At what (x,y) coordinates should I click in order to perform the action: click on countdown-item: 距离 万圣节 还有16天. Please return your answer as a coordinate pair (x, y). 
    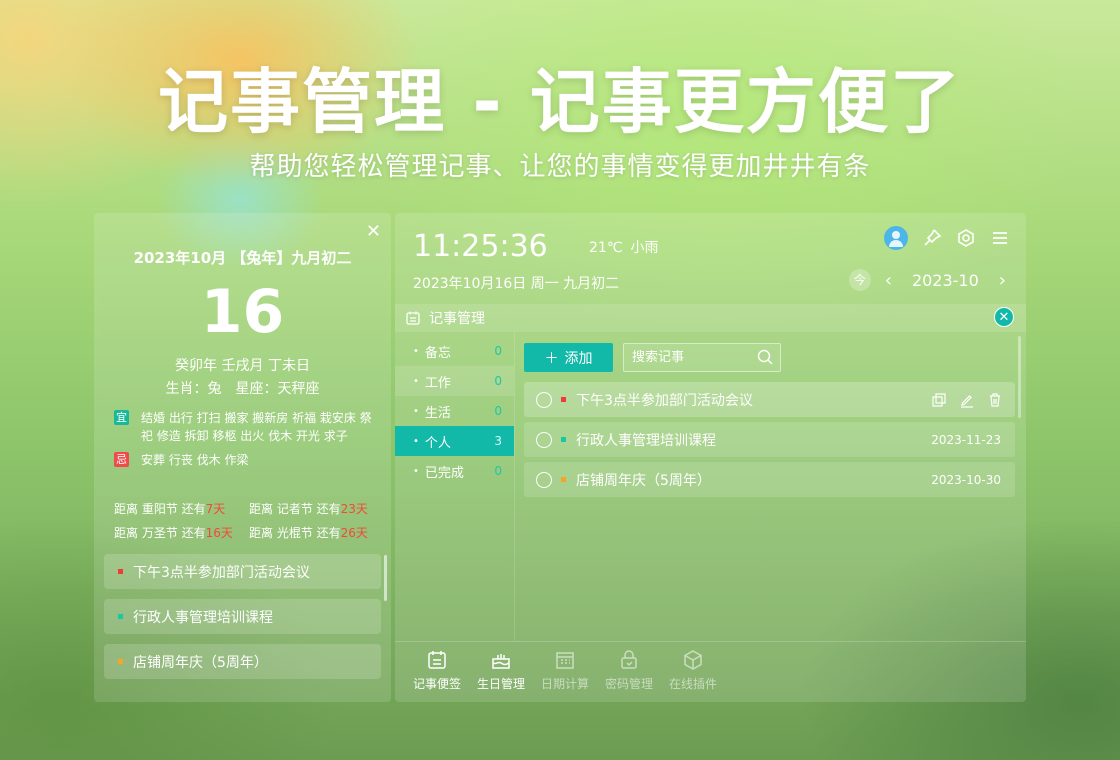
    Looking at the image, I should click on (173, 532).